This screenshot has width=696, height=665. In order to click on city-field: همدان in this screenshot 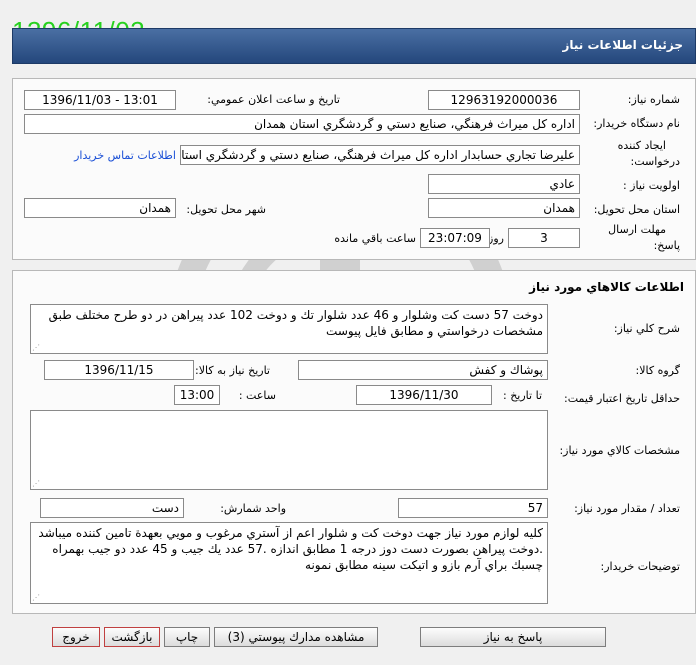, I will do `click(100, 208)`.